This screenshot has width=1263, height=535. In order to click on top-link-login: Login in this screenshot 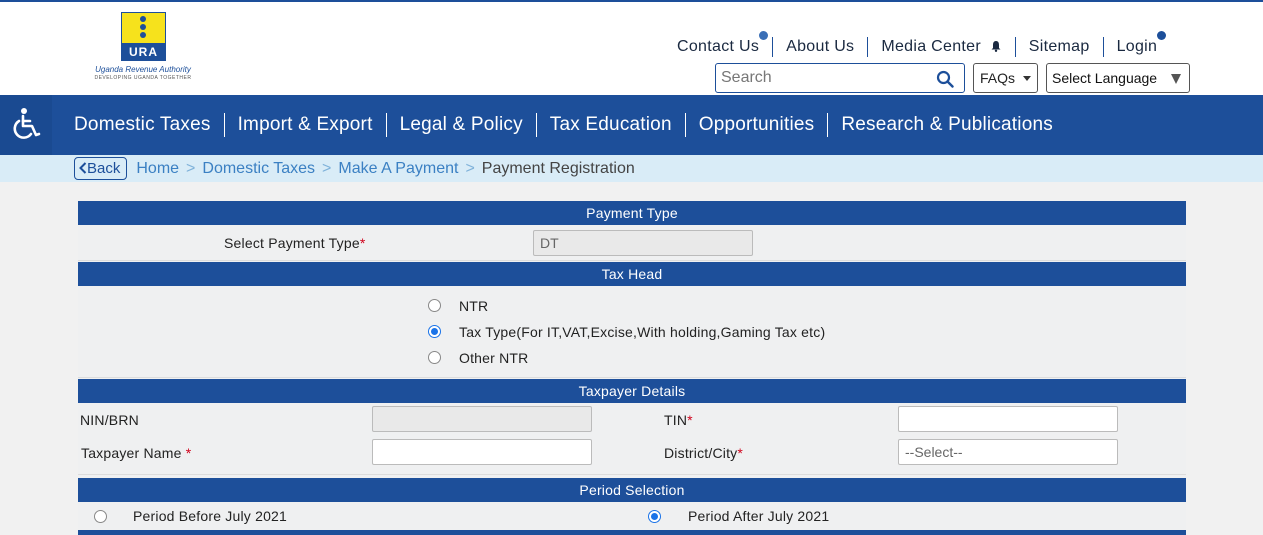, I will do `click(1136, 44)`.